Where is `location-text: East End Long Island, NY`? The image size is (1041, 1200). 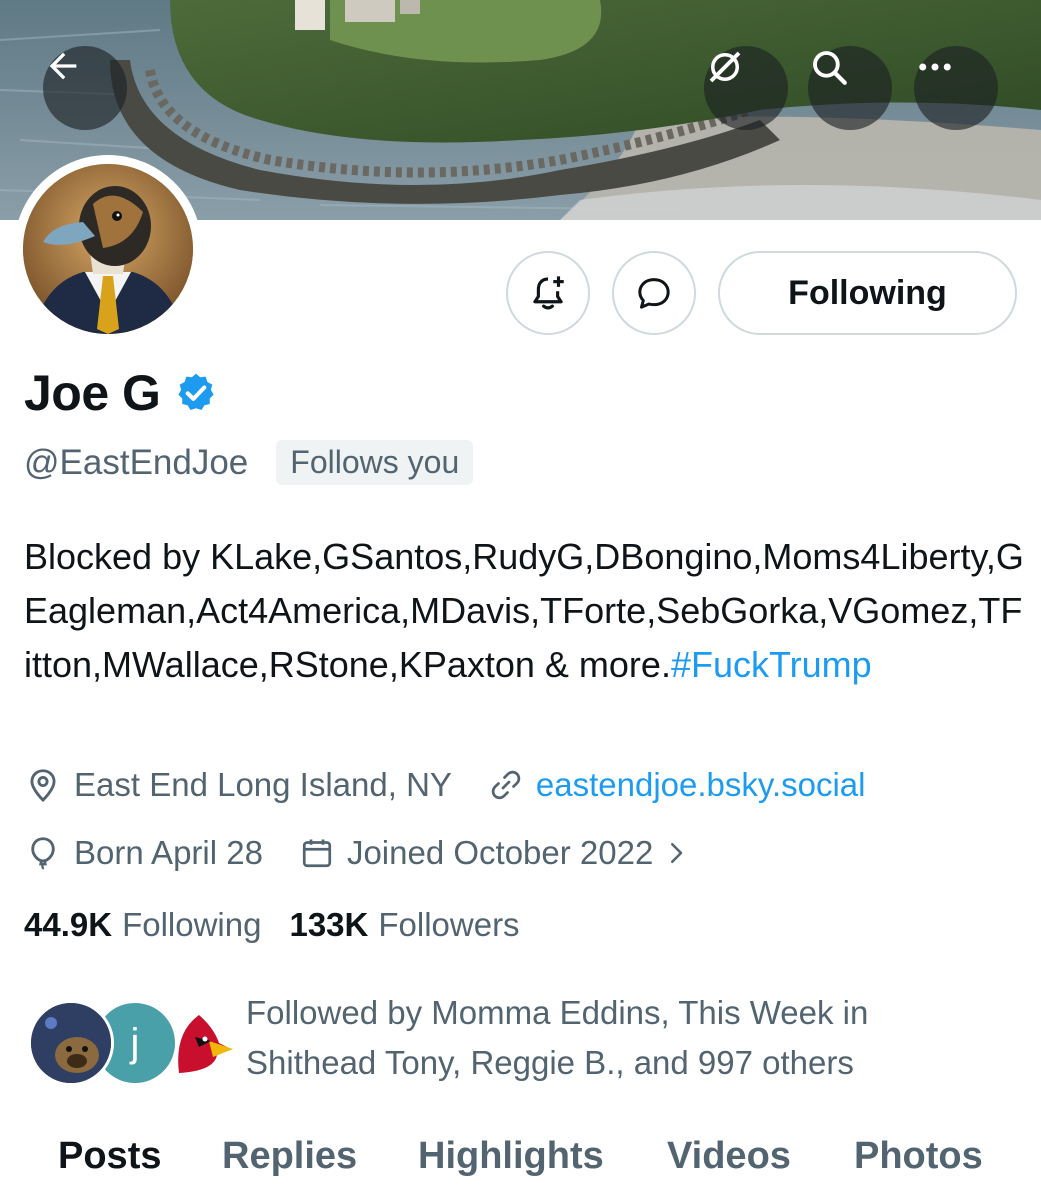
location-text: East End Long Island, NY is located at coordinates (263, 784).